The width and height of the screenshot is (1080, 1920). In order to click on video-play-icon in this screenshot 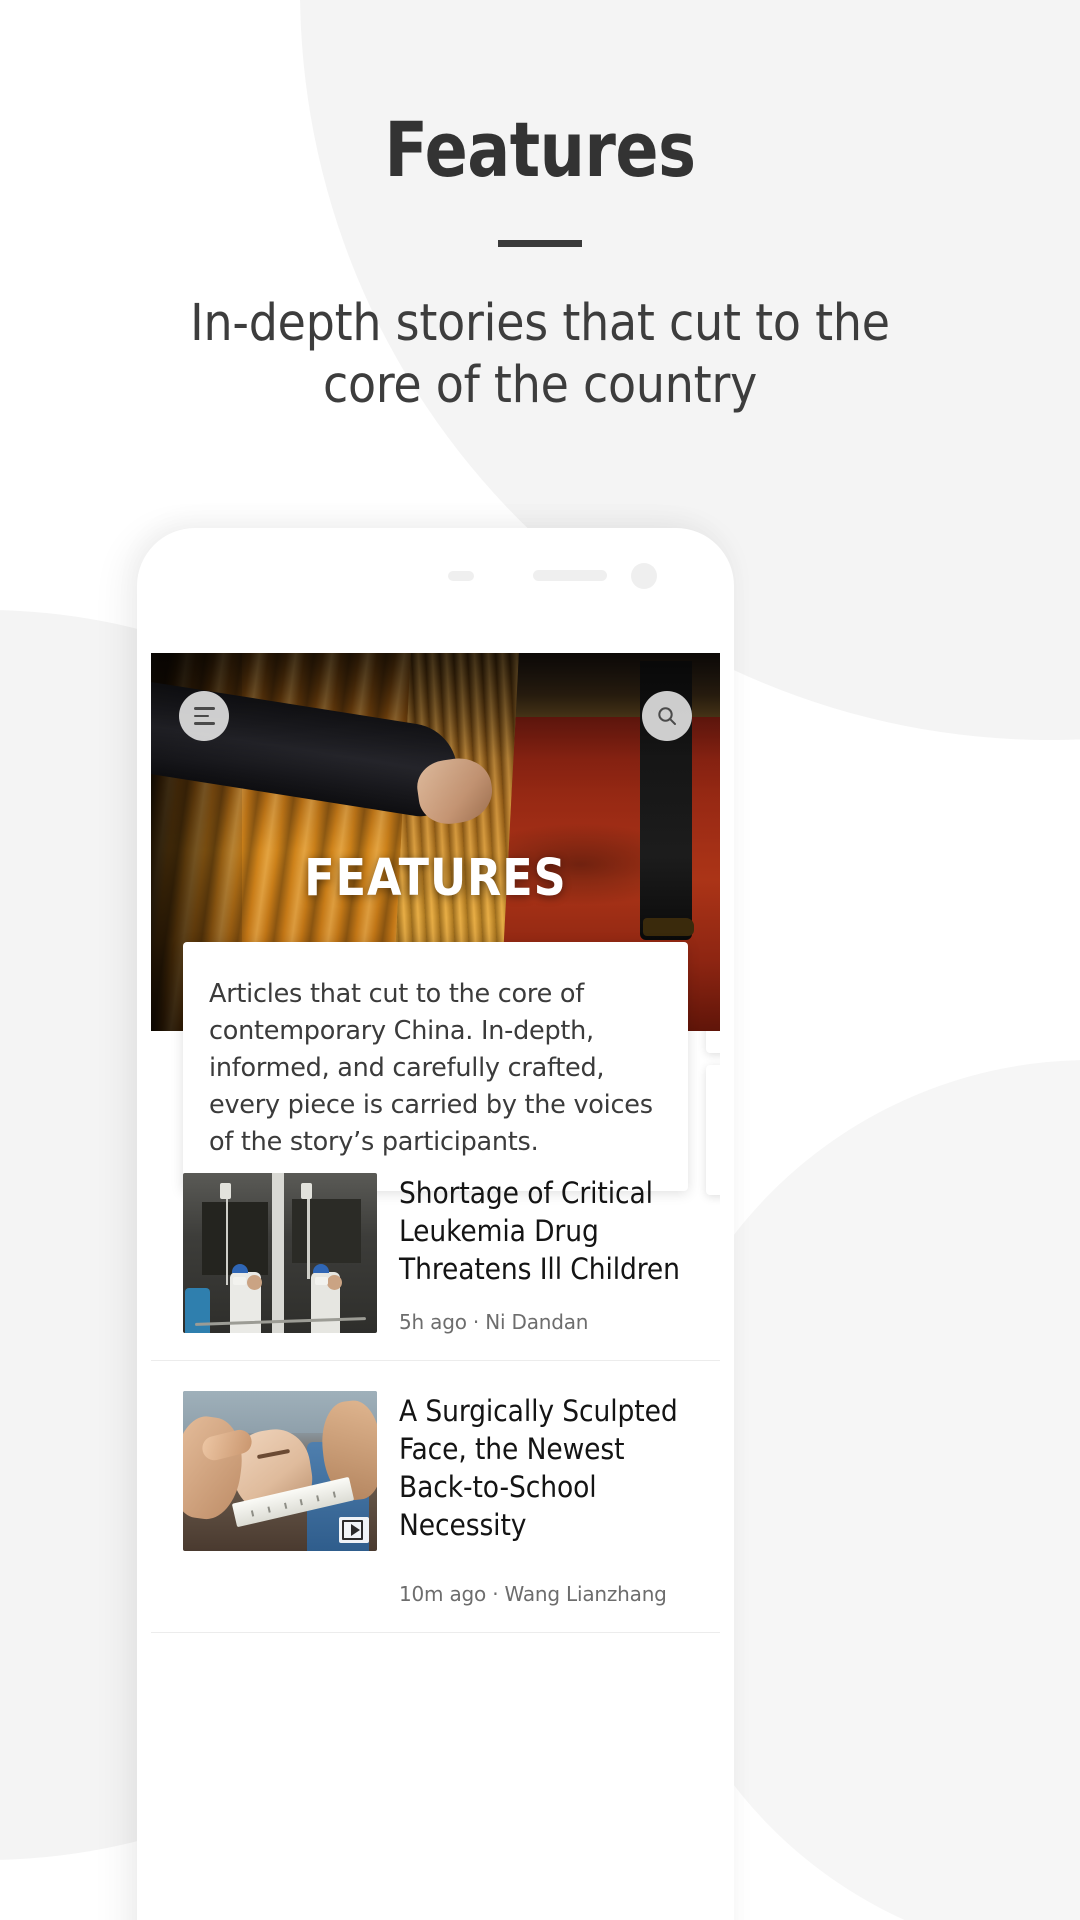, I will do `click(354, 1530)`.